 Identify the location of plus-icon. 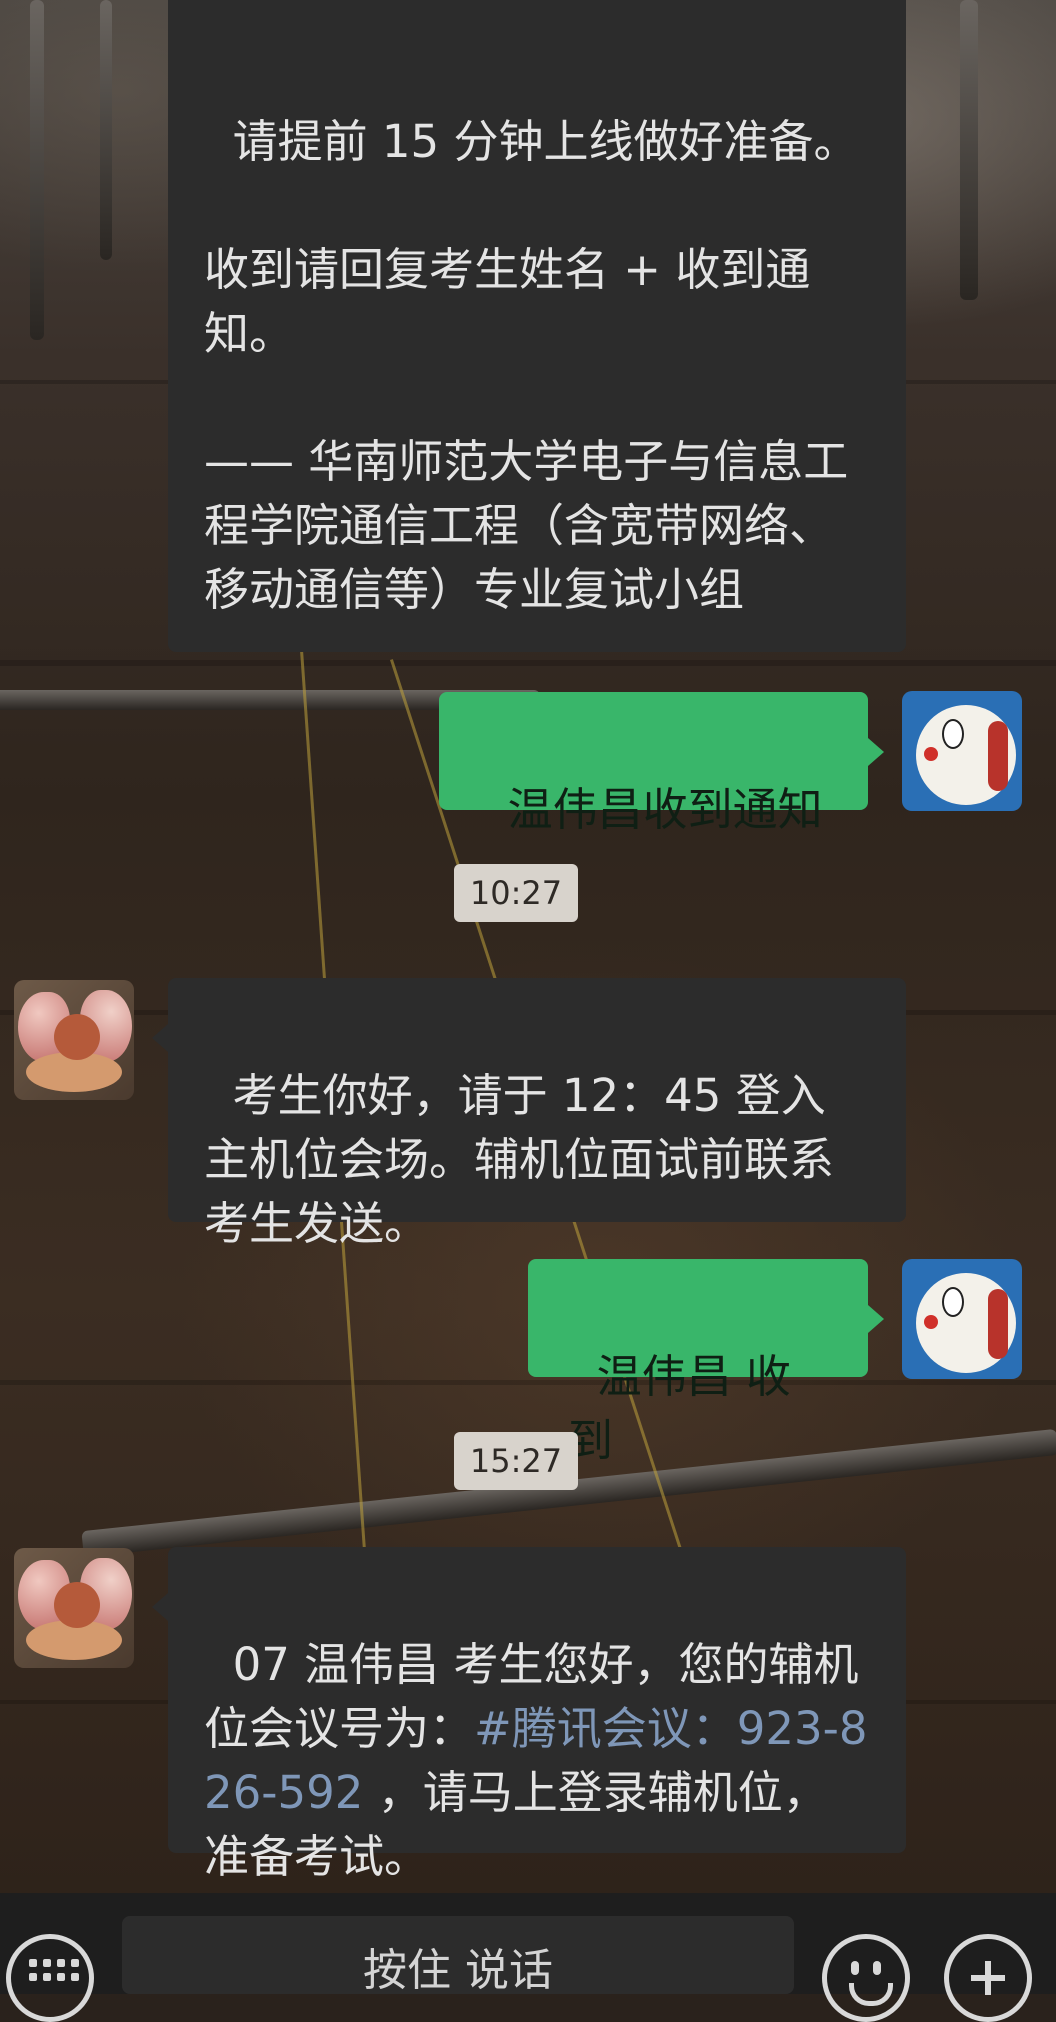
(988, 1978).